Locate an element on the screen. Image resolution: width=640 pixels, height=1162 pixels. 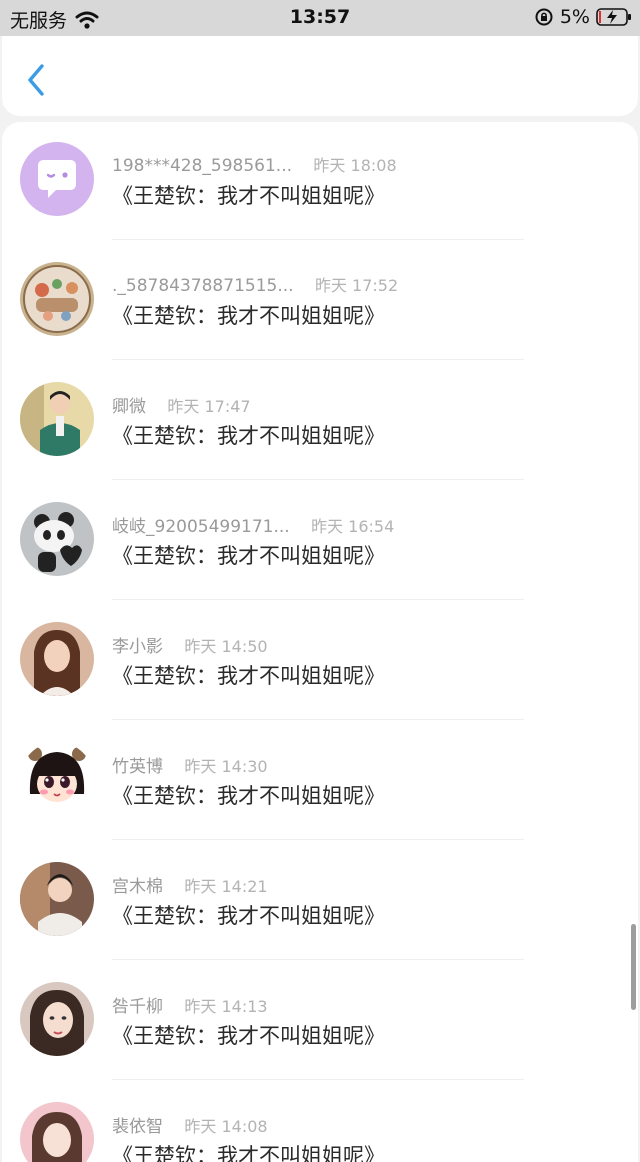
username: 咎千柳 is located at coordinates (137, 1004).